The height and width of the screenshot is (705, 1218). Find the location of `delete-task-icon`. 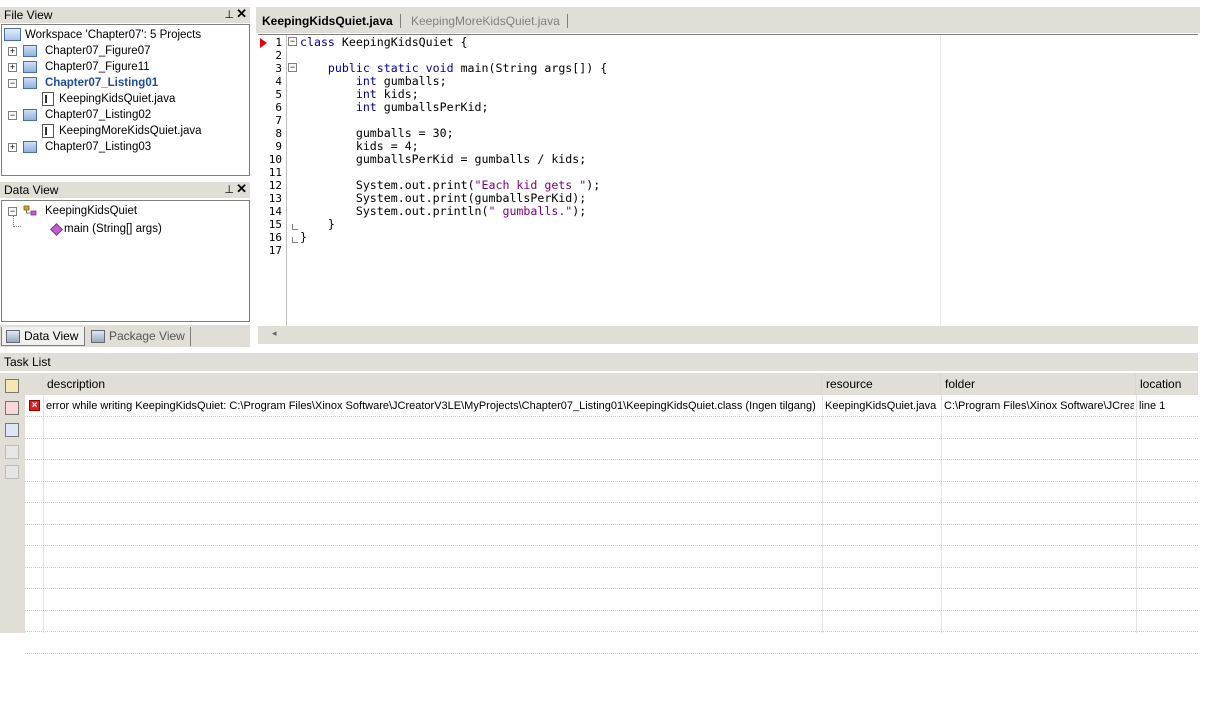

delete-task-icon is located at coordinates (12, 408).